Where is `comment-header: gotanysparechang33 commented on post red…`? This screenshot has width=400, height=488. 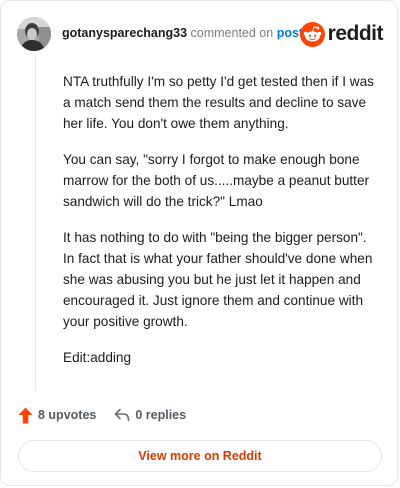 comment-header: gotanysparechang33 commented on post red… is located at coordinates (200, 33).